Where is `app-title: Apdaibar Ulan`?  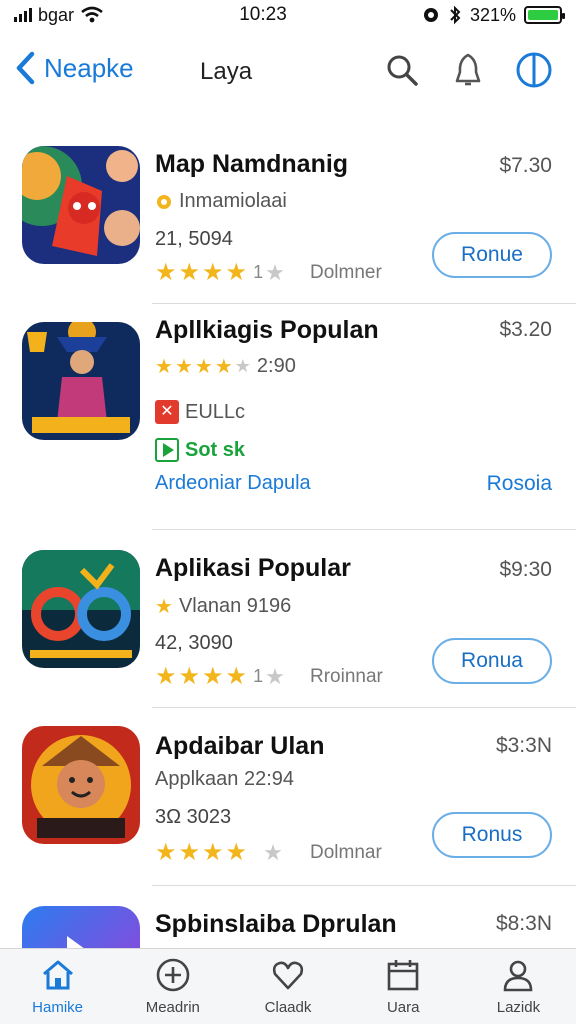 app-title: Apdaibar Ulan is located at coordinates (240, 746).